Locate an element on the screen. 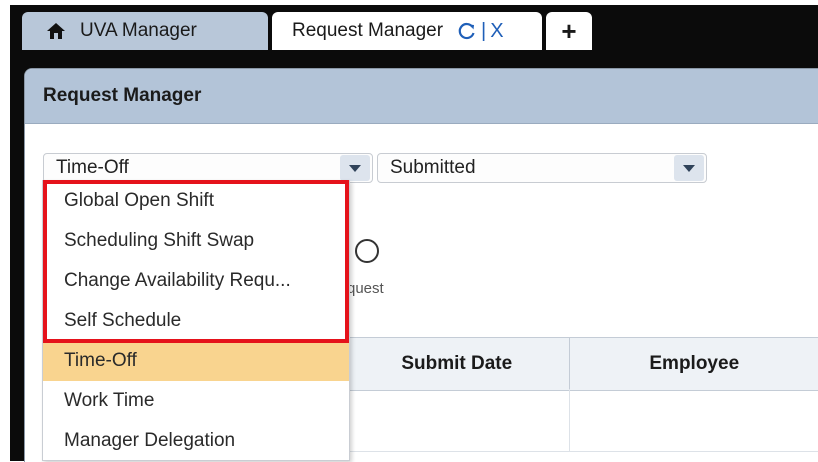 The height and width of the screenshot is (462, 818). tab-label: Request Manager is located at coordinates (368, 30).